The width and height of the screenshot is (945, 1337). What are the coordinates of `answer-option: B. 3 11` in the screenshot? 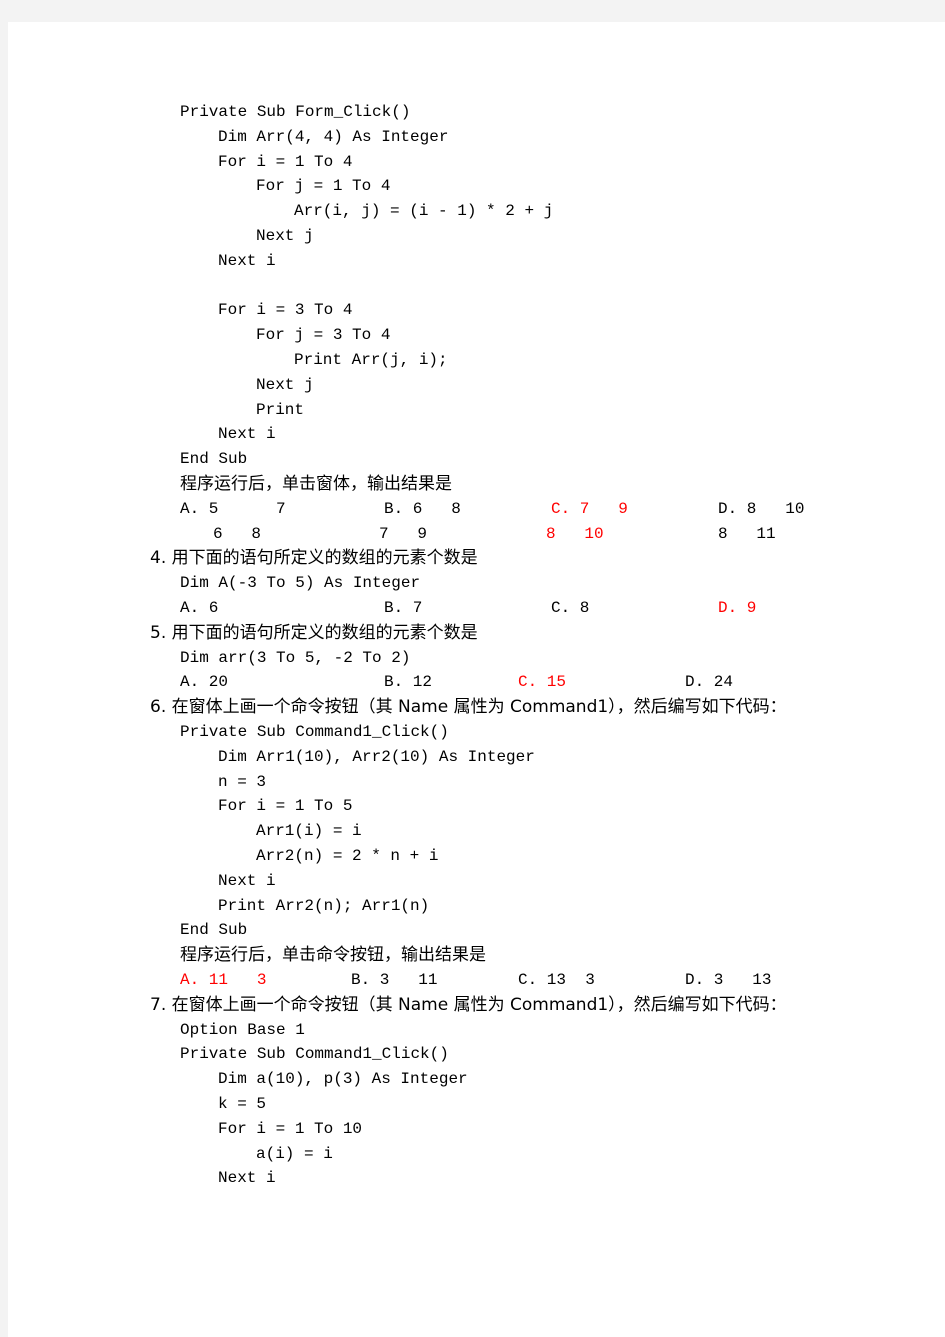 It's located at (394, 980).